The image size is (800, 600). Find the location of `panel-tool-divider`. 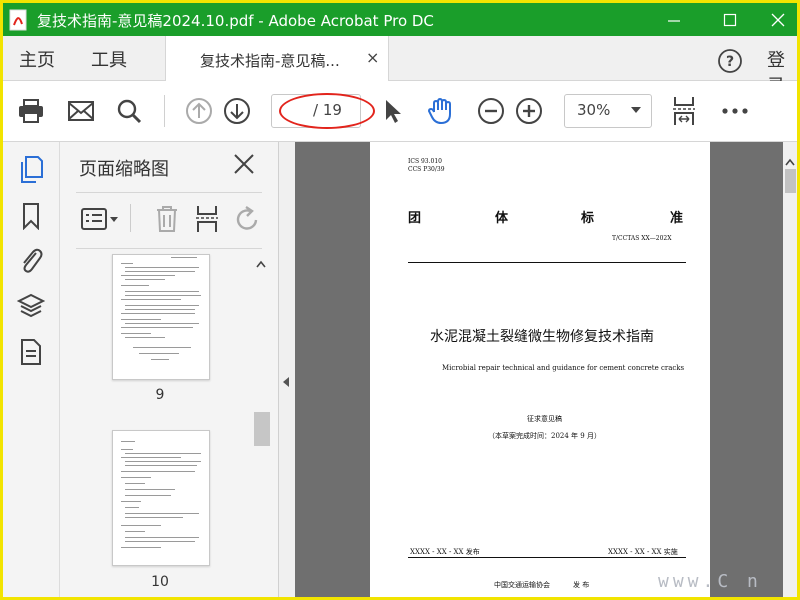

panel-tool-divider is located at coordinates (130, 218).